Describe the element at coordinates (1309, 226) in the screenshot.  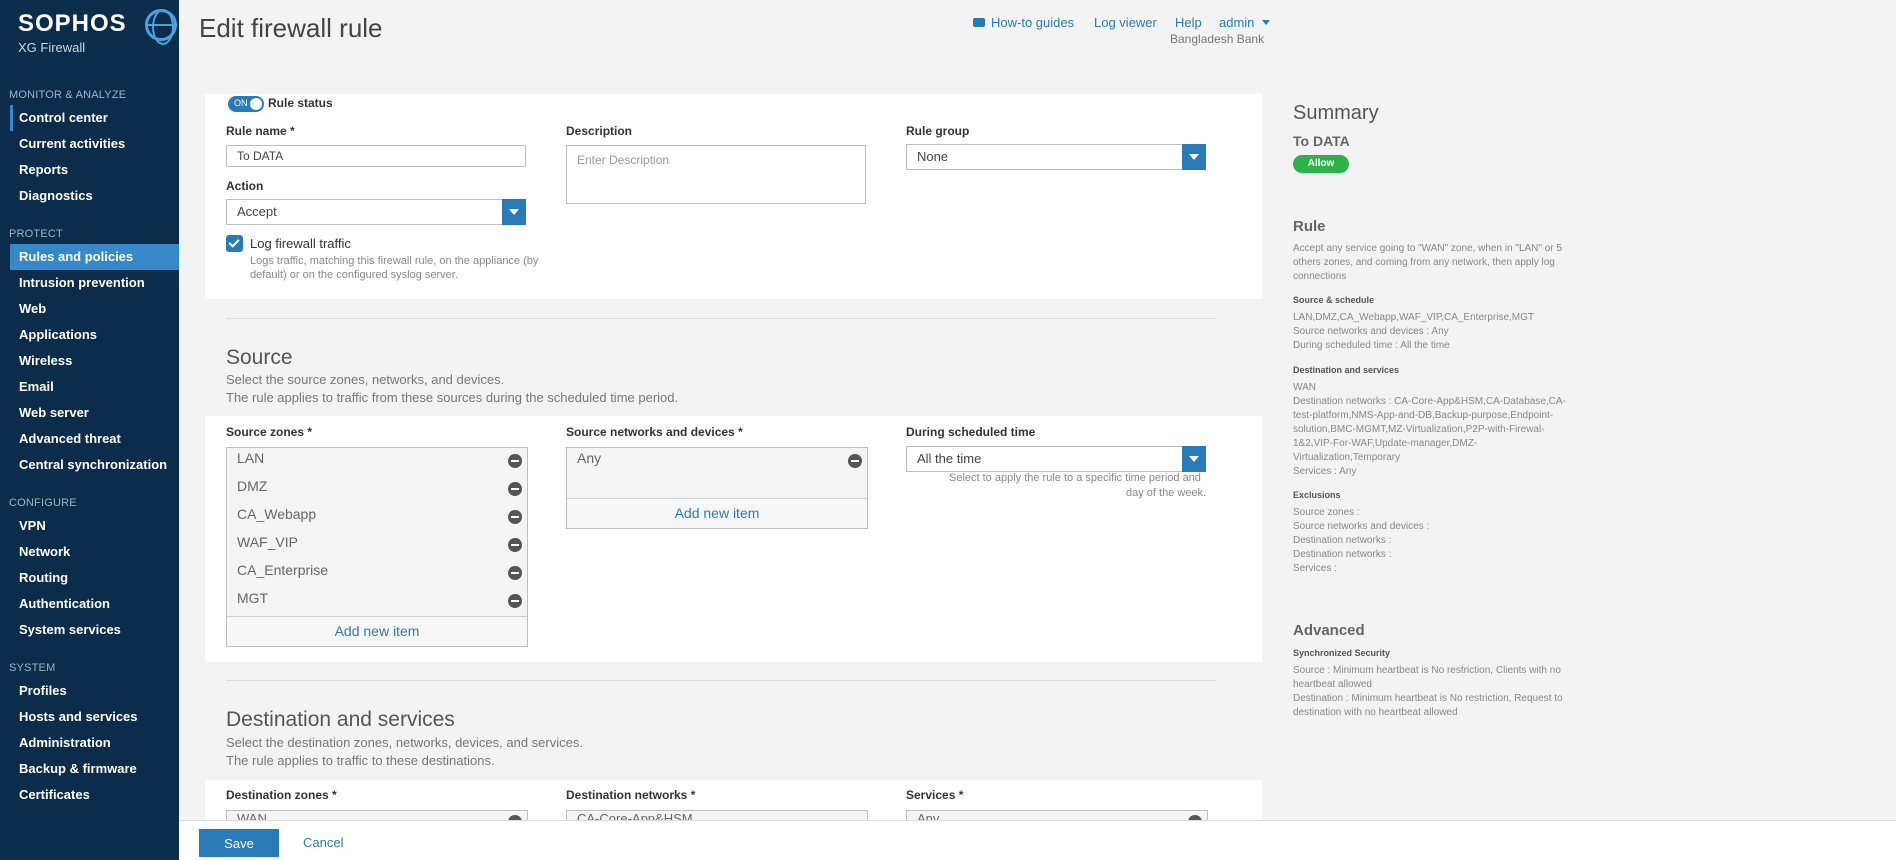
I see `summary-rule-heading: Rule` at that location.